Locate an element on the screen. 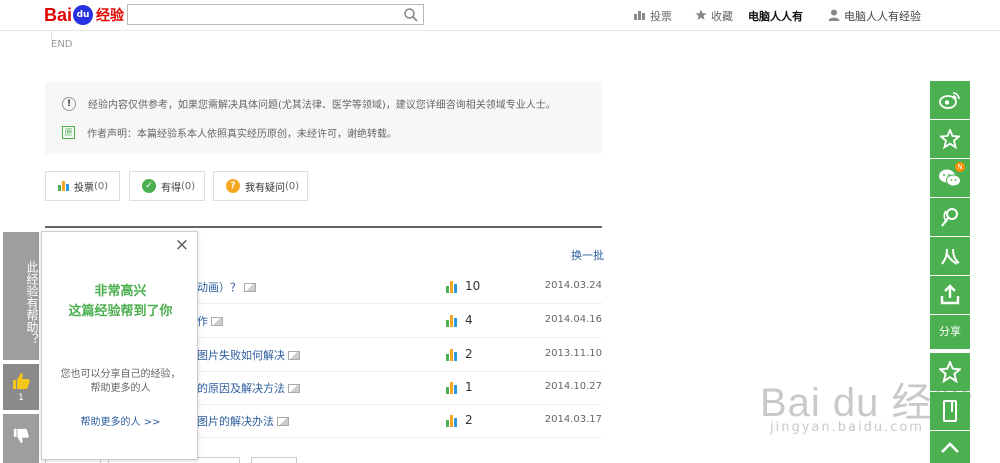  thumb-down-icon is located at coordinates (21, 436).